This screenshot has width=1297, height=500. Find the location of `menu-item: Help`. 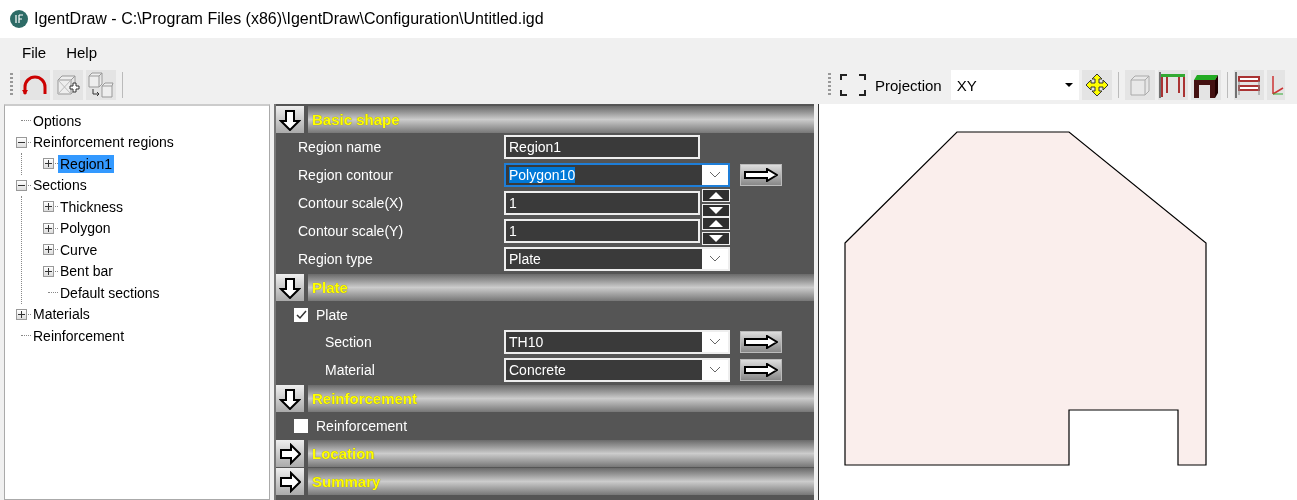

menu-item: Help is located at coordinates (82, 52).